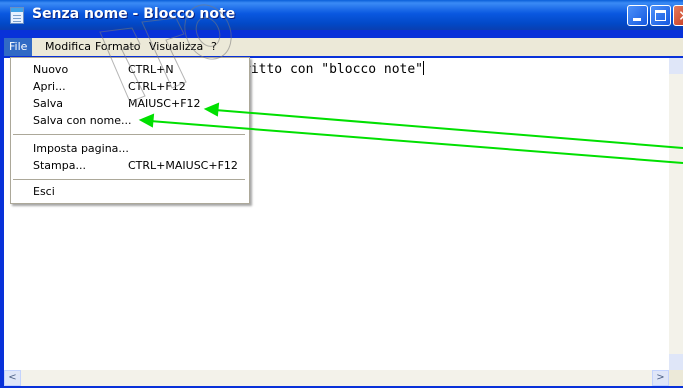 The height and width of the screenshot is (388, 683). What do you see at coordinates (676, 214) in the screenshot?
I see `vertical-scrollbar` at bounding box center [676, 214].